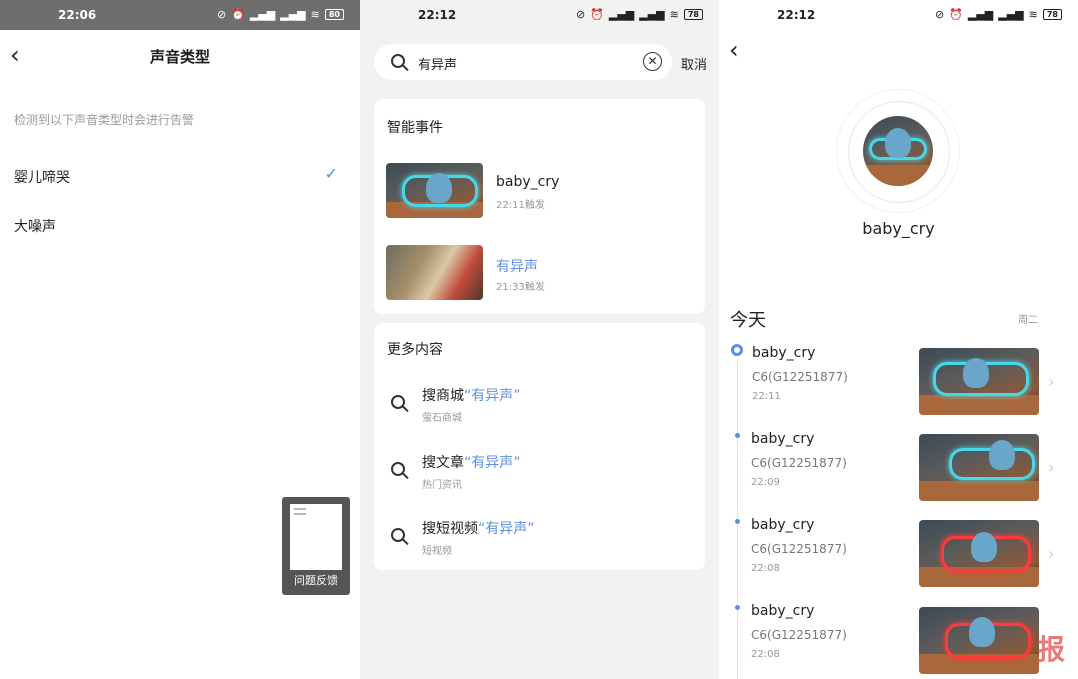 This screenshot has width=1078, height=679. I want to click on section-title: 更多内容, so click(415, 350).